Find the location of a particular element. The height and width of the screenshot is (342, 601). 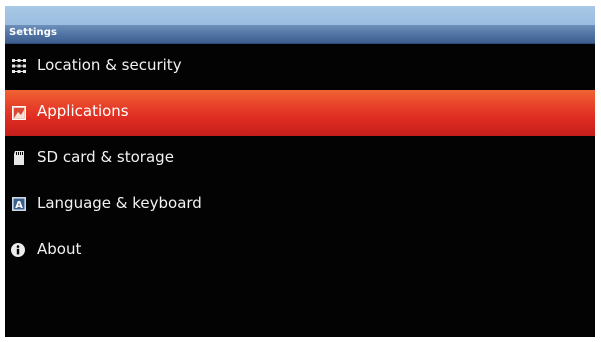

settings-item-label: Language & keyboard is located at coordinates (119, 203).